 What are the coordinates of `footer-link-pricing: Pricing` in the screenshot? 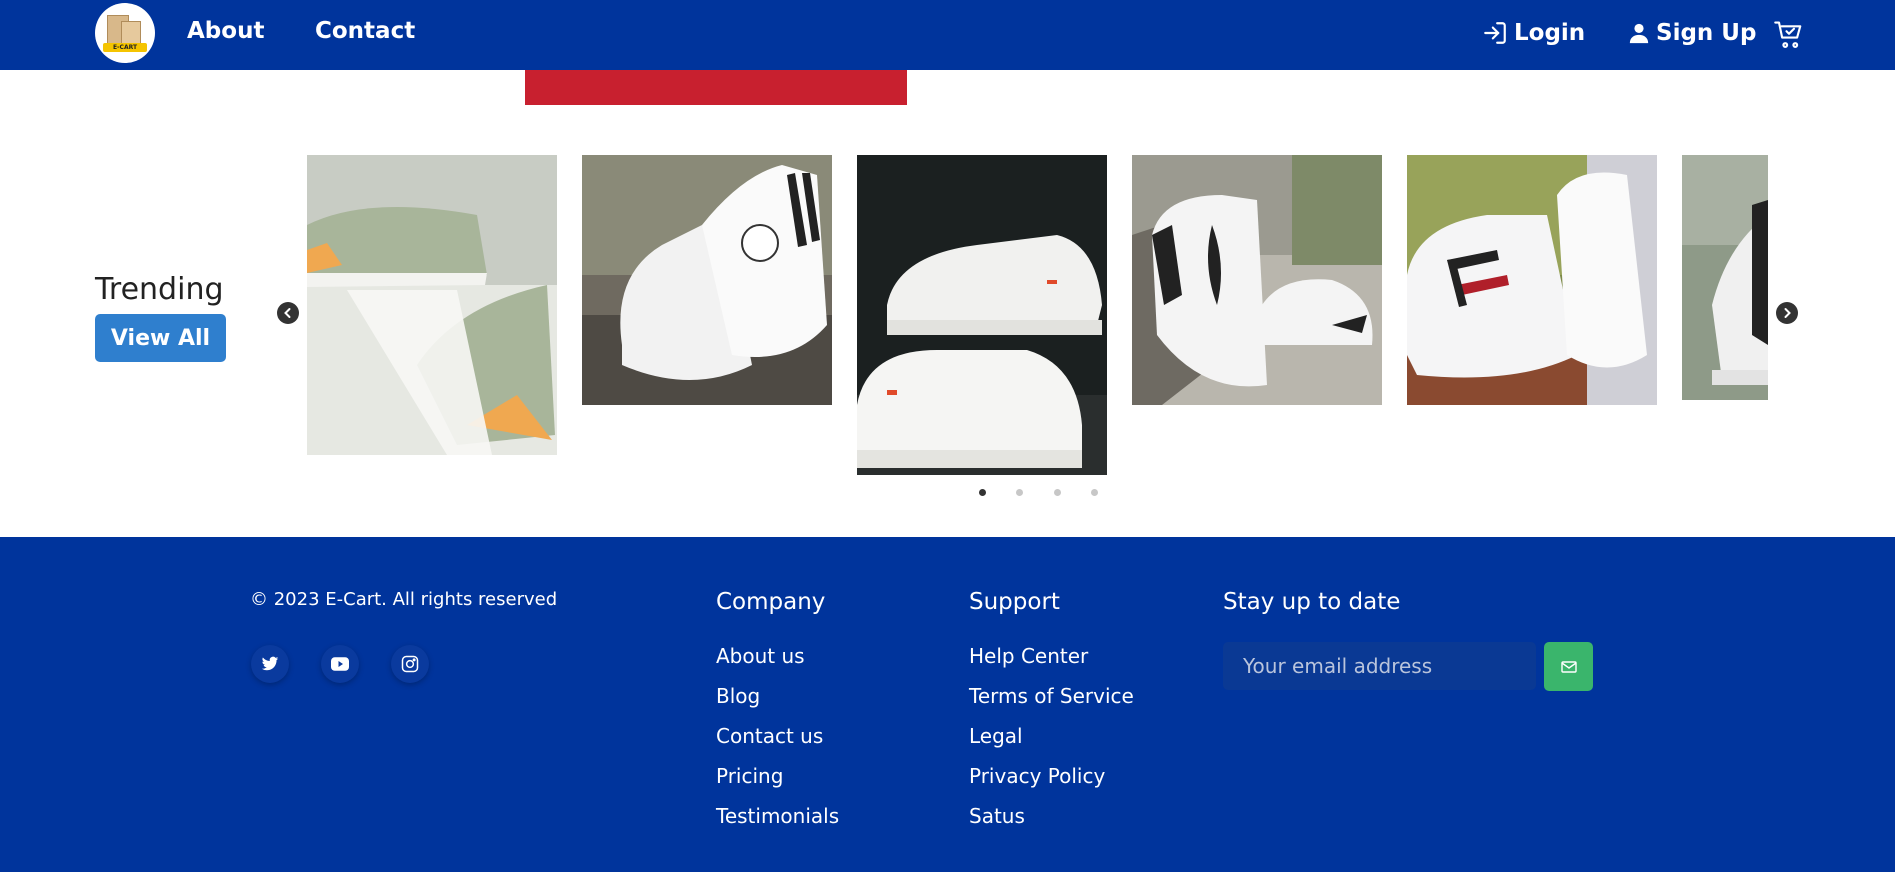 It's located at (749, 776).